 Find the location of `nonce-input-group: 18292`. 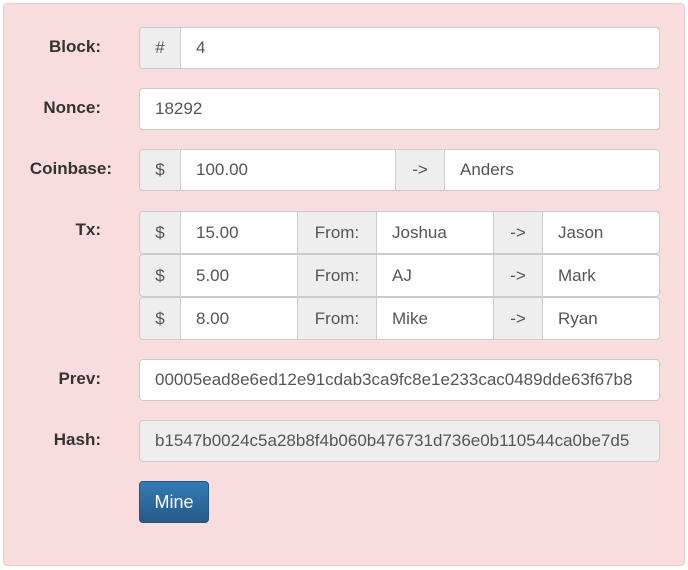

nonce-input-group: 18292 is located at coordinates (399, 109).